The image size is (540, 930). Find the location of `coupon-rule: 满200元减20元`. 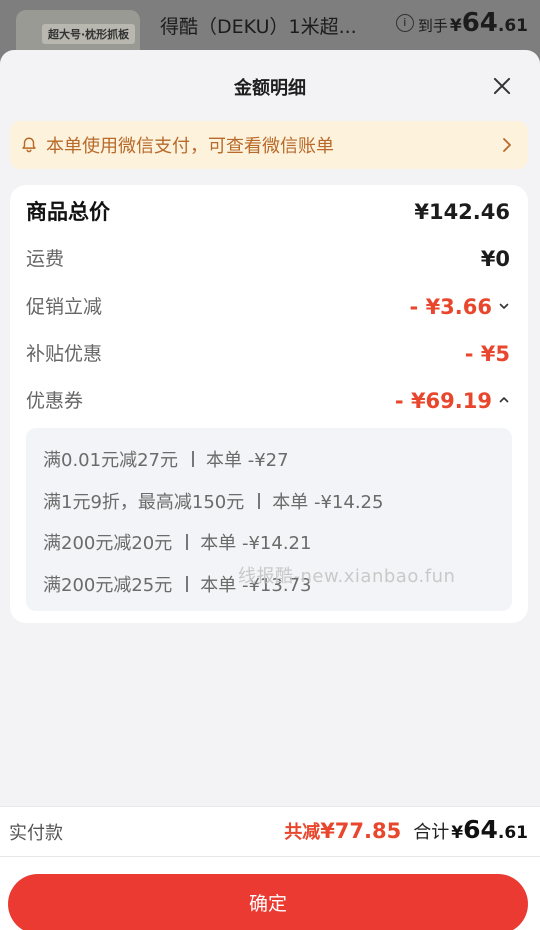

coupon-rule: 满200元减20元 is located at coordinates (108, 543).